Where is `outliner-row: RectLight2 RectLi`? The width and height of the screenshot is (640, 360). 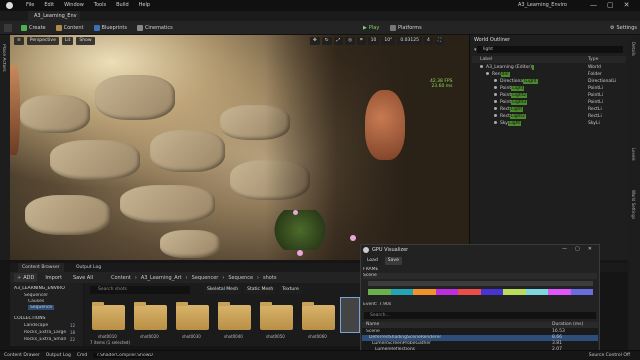 outliner-row: RectLight2 RectLi is located at coordinates (549, 116).